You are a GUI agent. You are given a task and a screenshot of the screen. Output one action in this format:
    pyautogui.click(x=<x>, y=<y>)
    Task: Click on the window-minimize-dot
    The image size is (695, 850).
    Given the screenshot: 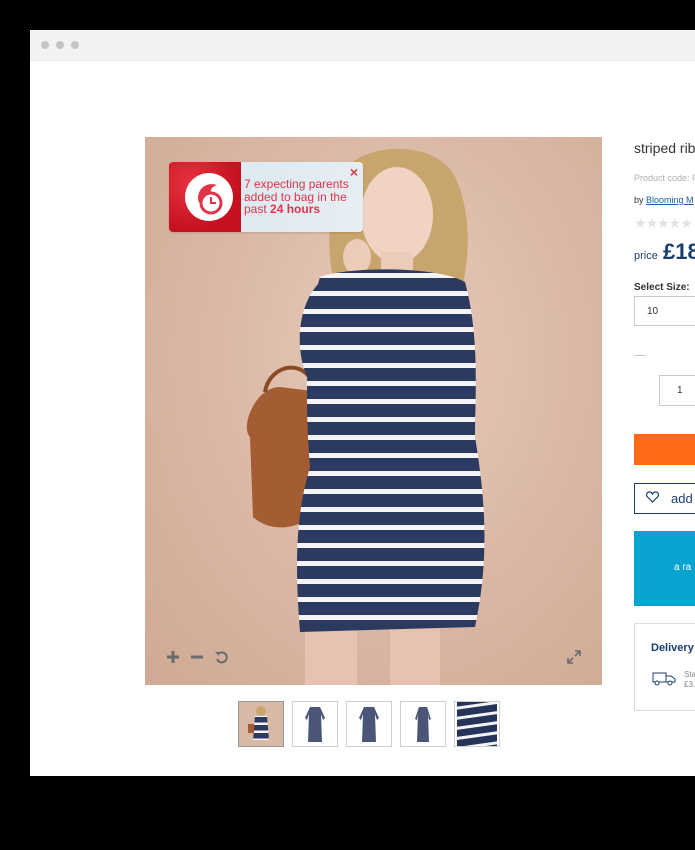 What is the action you would take?
    pyautogui.click(x=60, y=45)
    